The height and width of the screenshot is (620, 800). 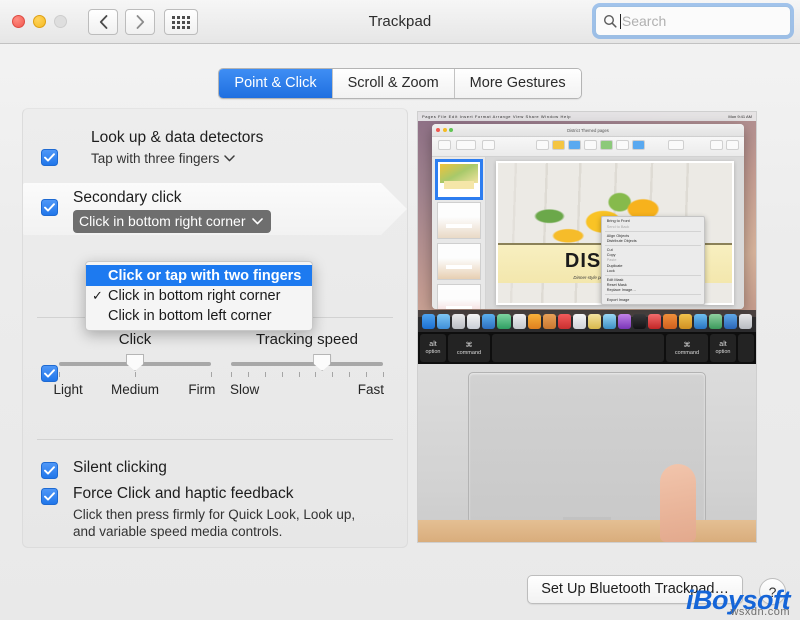 What do you see at coordinates (202, 389) in the screenshot?
I see `slider-tick-label-firm: Firm` at bounding box center [202, 389].